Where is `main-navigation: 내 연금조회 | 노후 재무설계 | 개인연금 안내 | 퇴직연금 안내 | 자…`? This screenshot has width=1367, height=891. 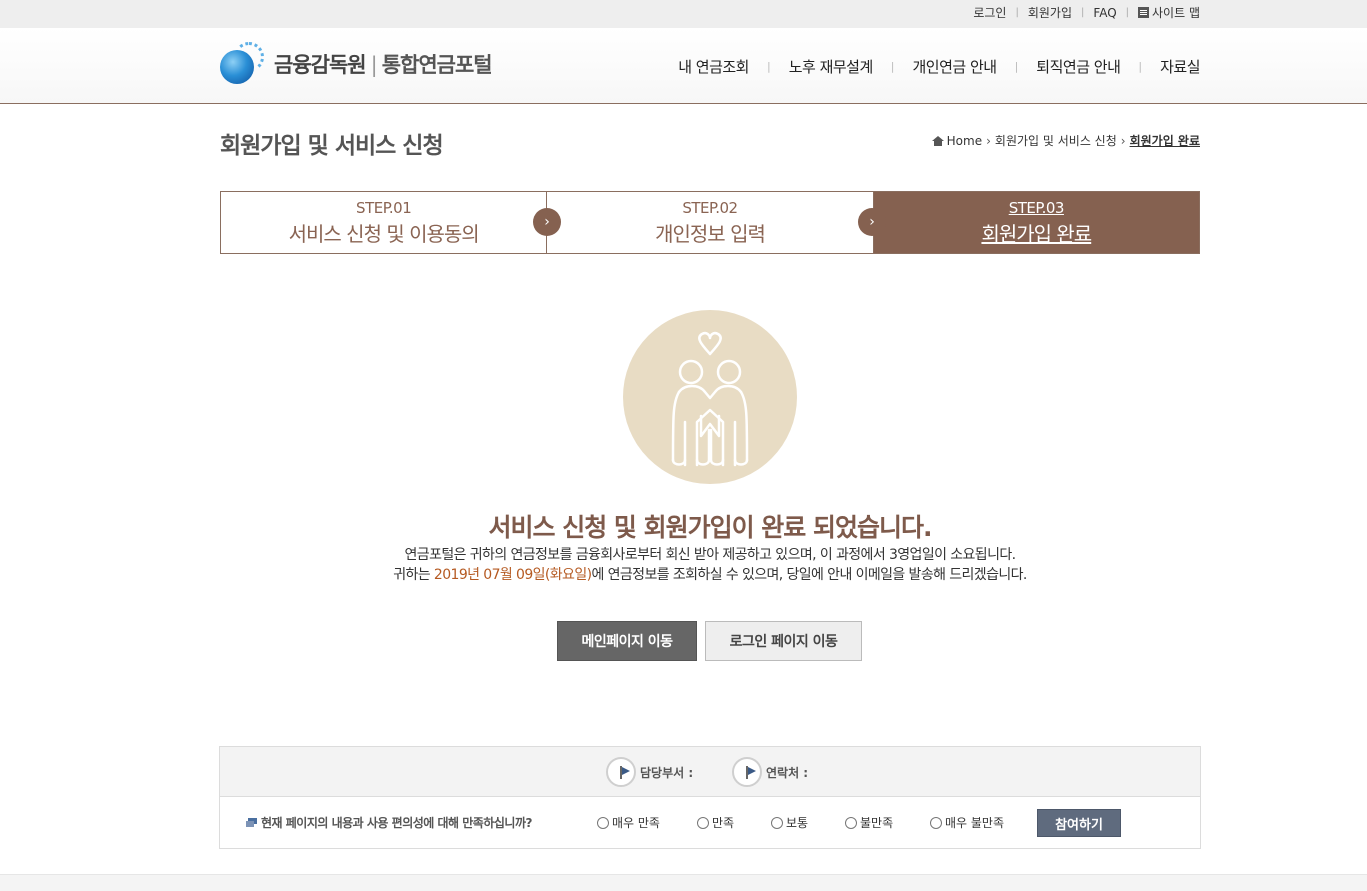 main-navigation: 내 연금조회 | 노후 재무설계 | 개인연금 안내 | 퇴직연금 안내 | 자… is located at coordinates (939, 66).